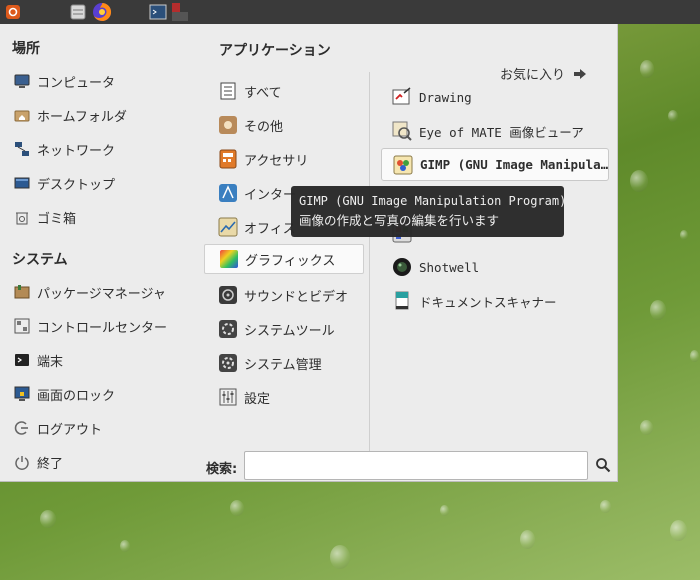 This screenshot has height=580, width=700. I want to click on places-item-desktop: デスクトップ, so click(104, 183).